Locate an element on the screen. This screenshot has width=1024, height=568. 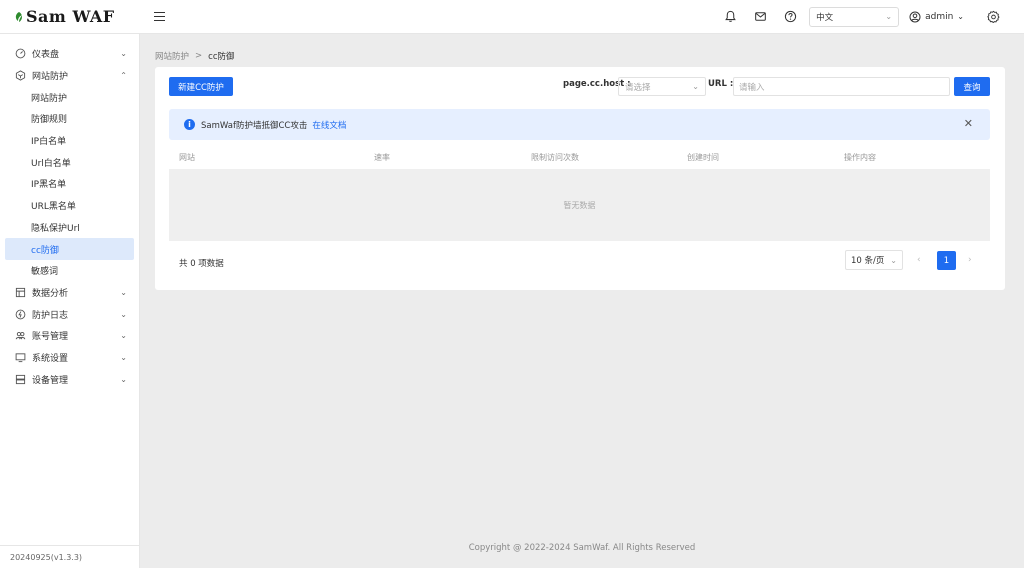
system-icon is located at coordinates (20, 357).